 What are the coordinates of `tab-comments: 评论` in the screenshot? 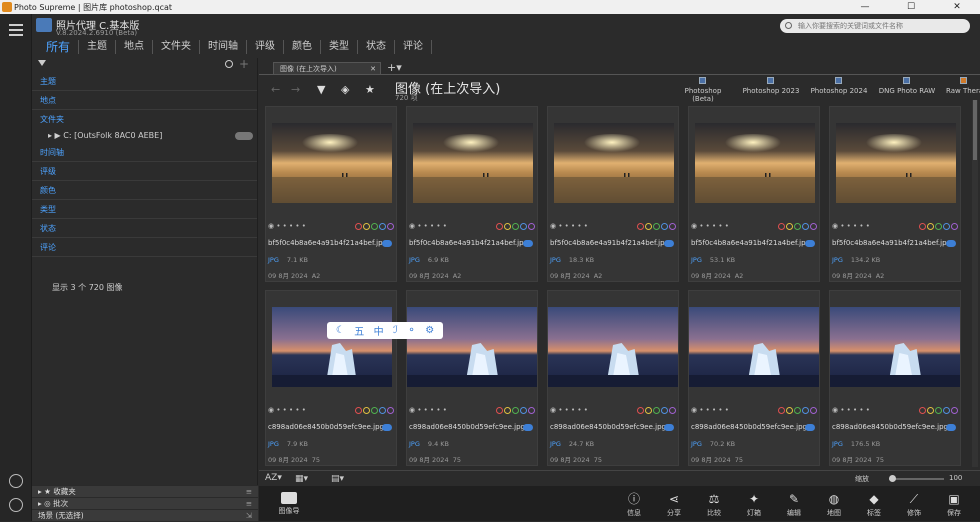 It's located at (414, 47).